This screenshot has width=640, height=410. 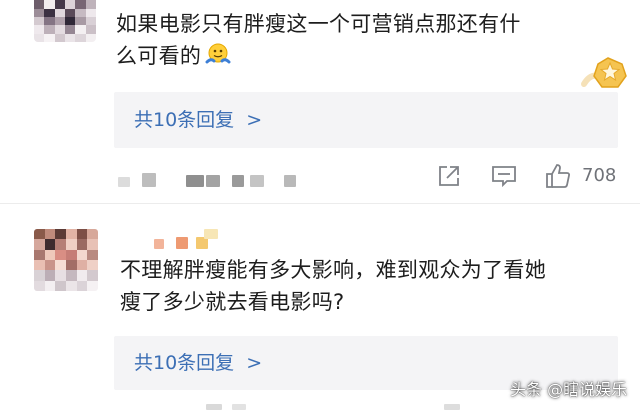 I want to click on comment-text-line: 如果电影只有胖瘦这一个可营销点那还有什, so click(x=318, y=24).